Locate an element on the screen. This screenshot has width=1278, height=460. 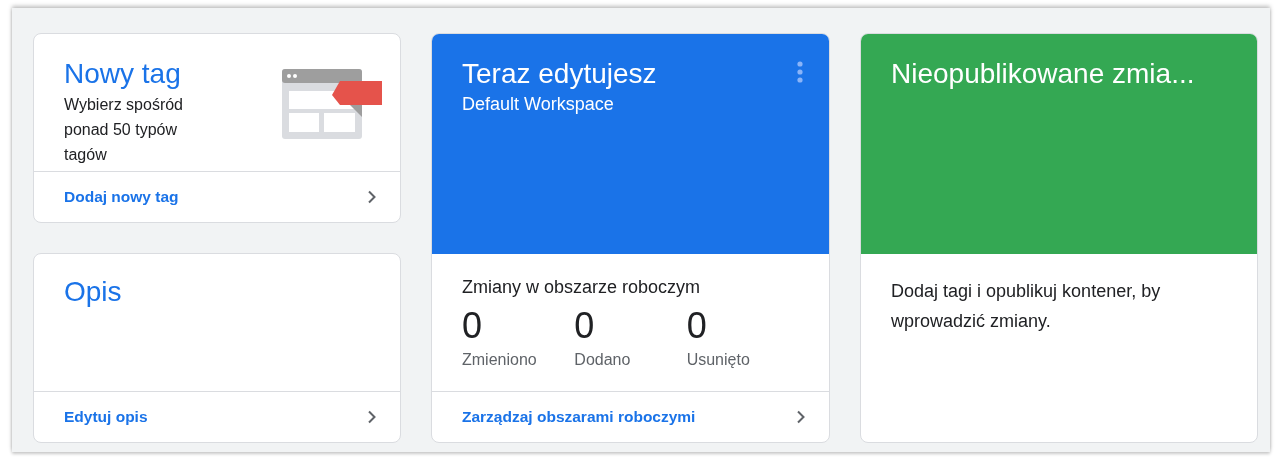
card-description: Wybierz spośród ponad 50 typów tagów is located at coordinates (124, 130).